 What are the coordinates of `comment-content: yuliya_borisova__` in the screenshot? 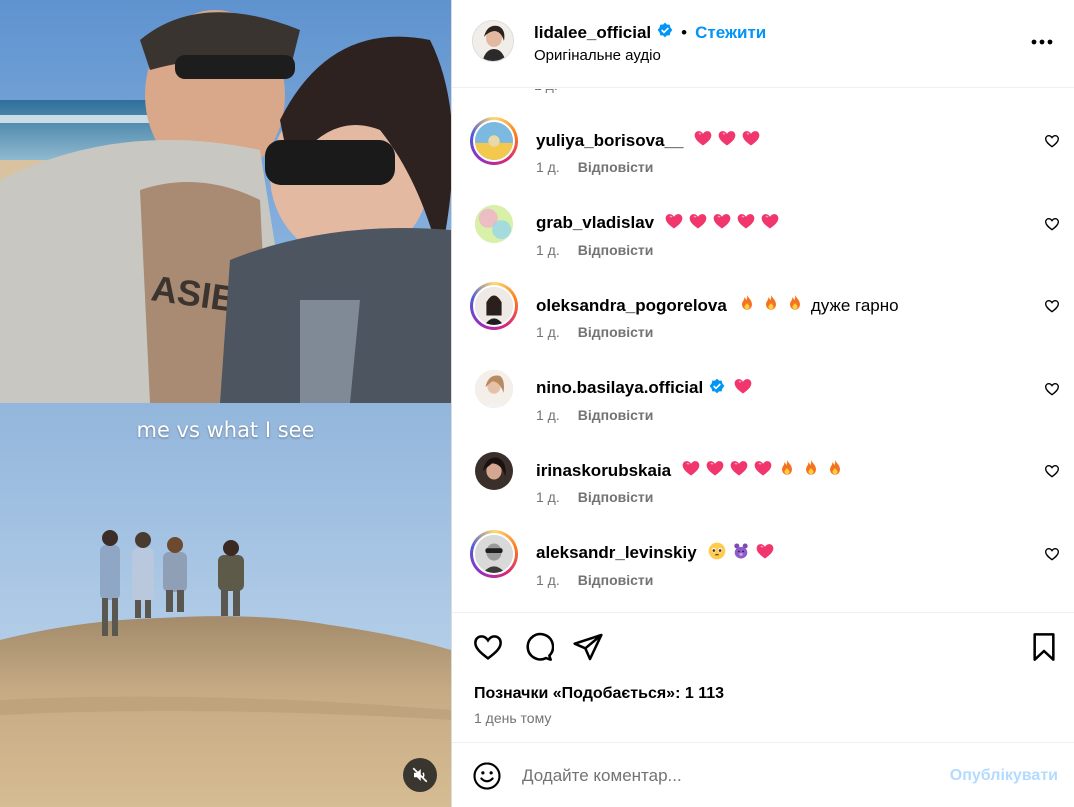 It's located at (648, 140).